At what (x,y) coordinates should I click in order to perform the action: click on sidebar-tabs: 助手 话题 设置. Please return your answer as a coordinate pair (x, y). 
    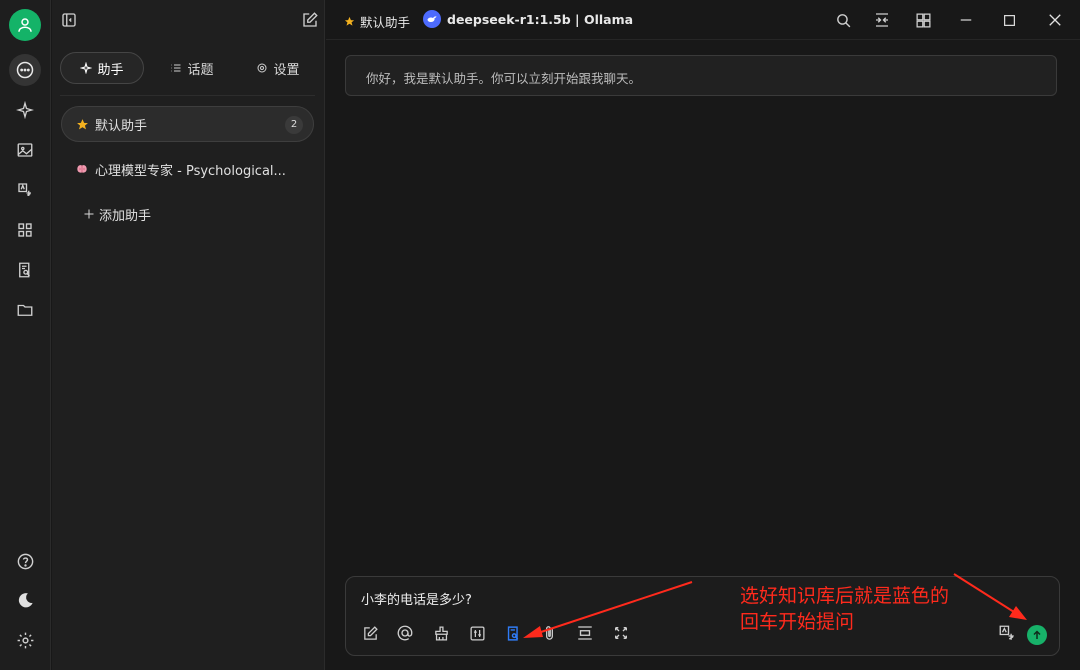
    Looking at the image, I should click on (187, 68).